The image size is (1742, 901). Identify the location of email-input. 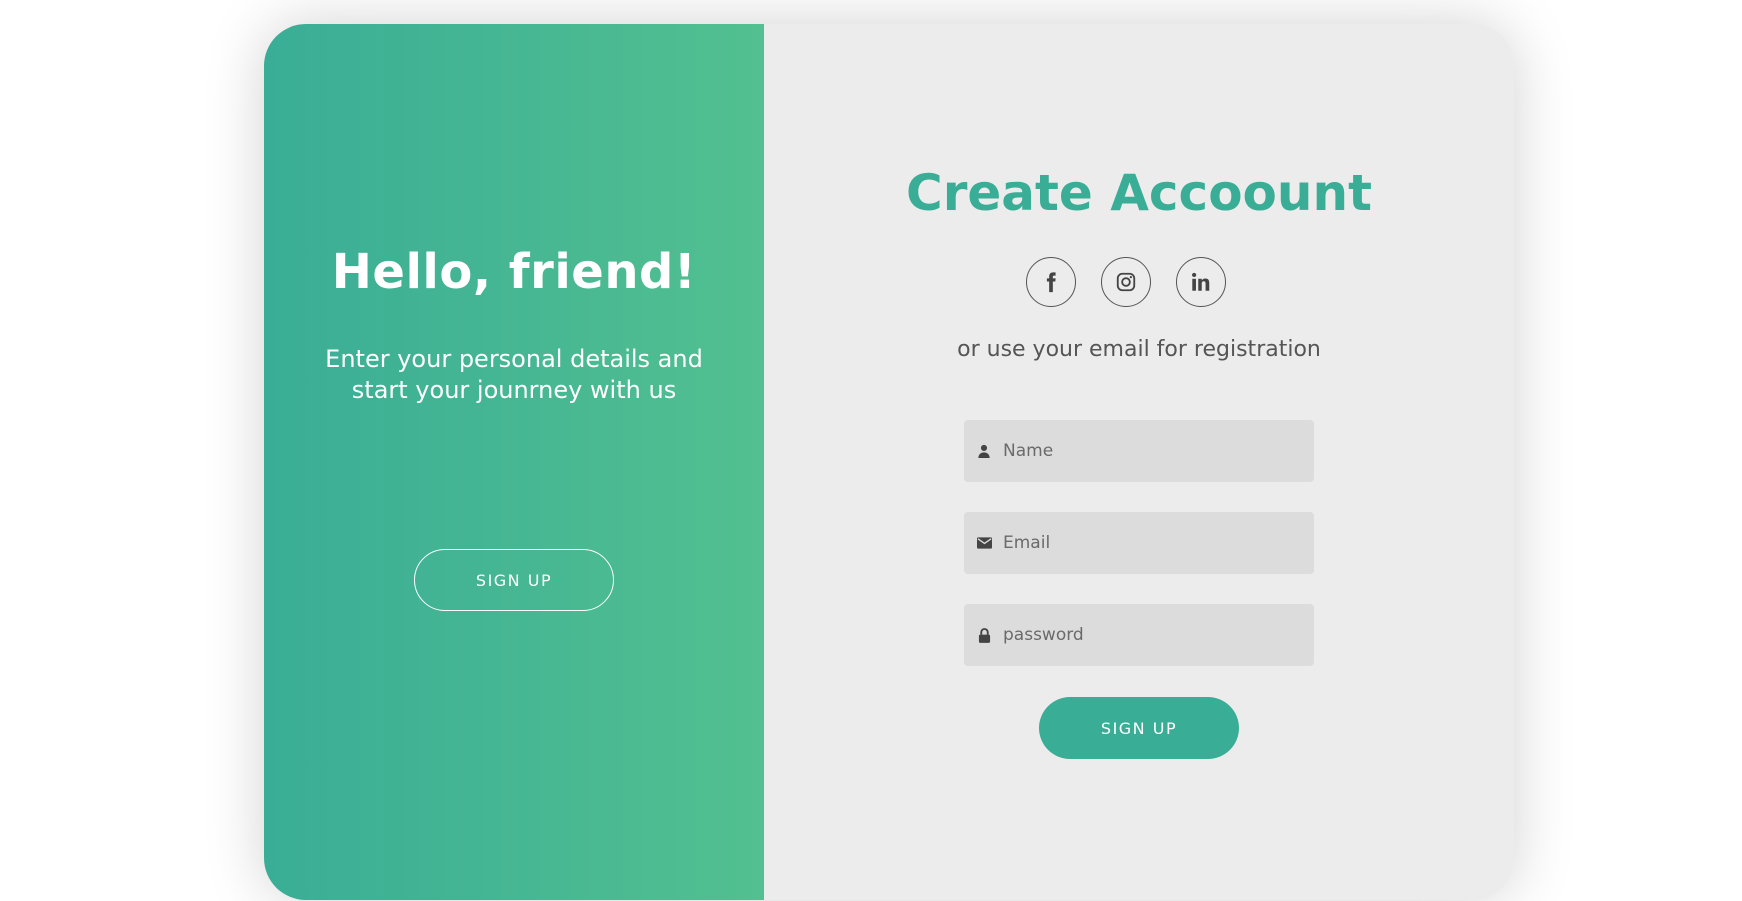
(1153, 543).